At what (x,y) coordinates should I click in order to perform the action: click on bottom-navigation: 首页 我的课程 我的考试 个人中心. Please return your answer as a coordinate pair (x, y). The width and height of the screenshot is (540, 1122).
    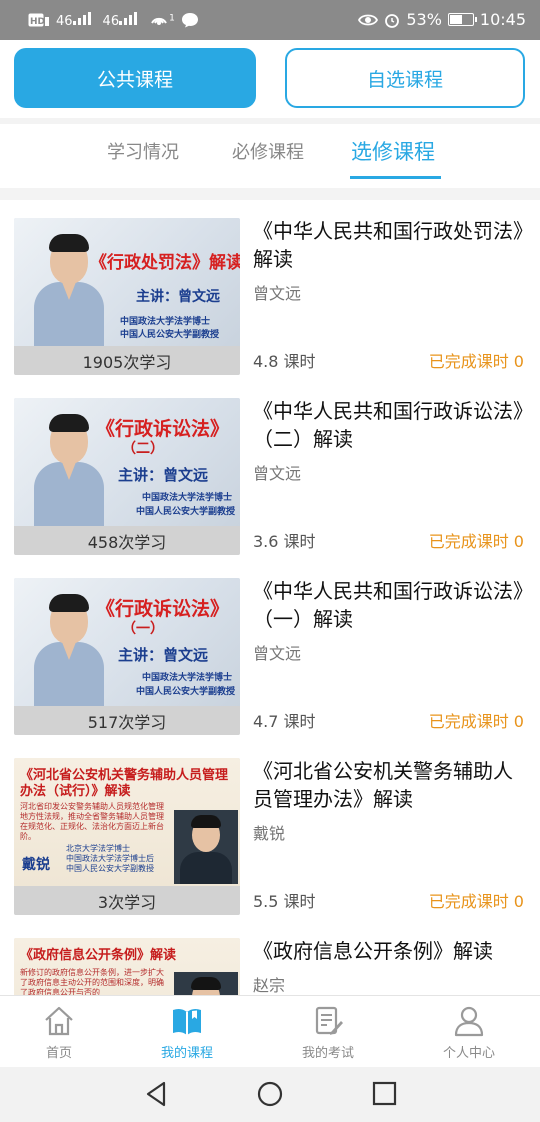
    Looking at the image, I should click on (270, 1031).